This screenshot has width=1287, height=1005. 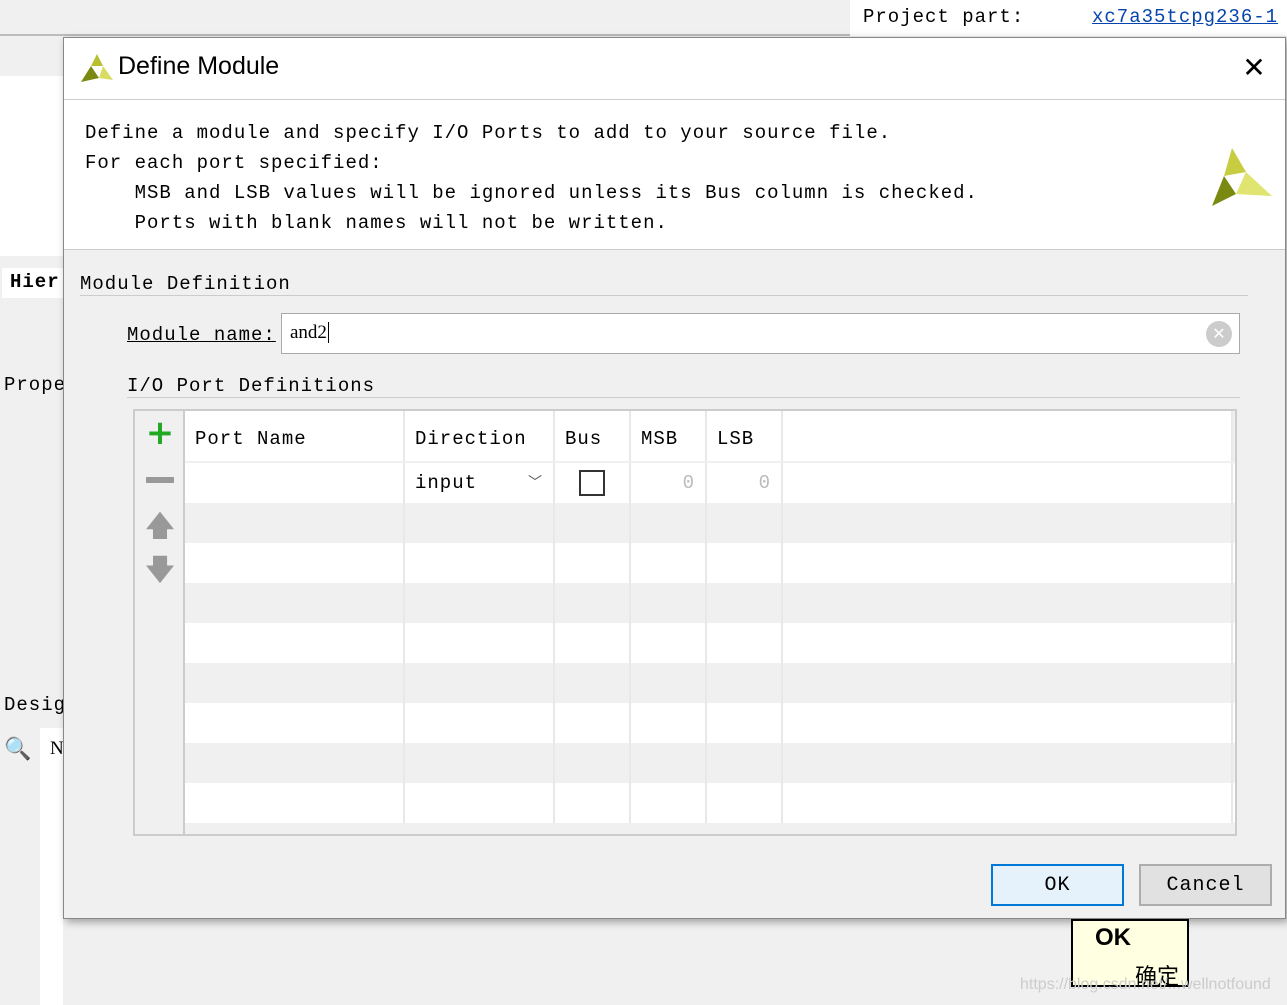 What do you see at coordinates (295, 436) in the screenshot?
I see `column-port-name: Port Name` at bounding box center [295, 436].